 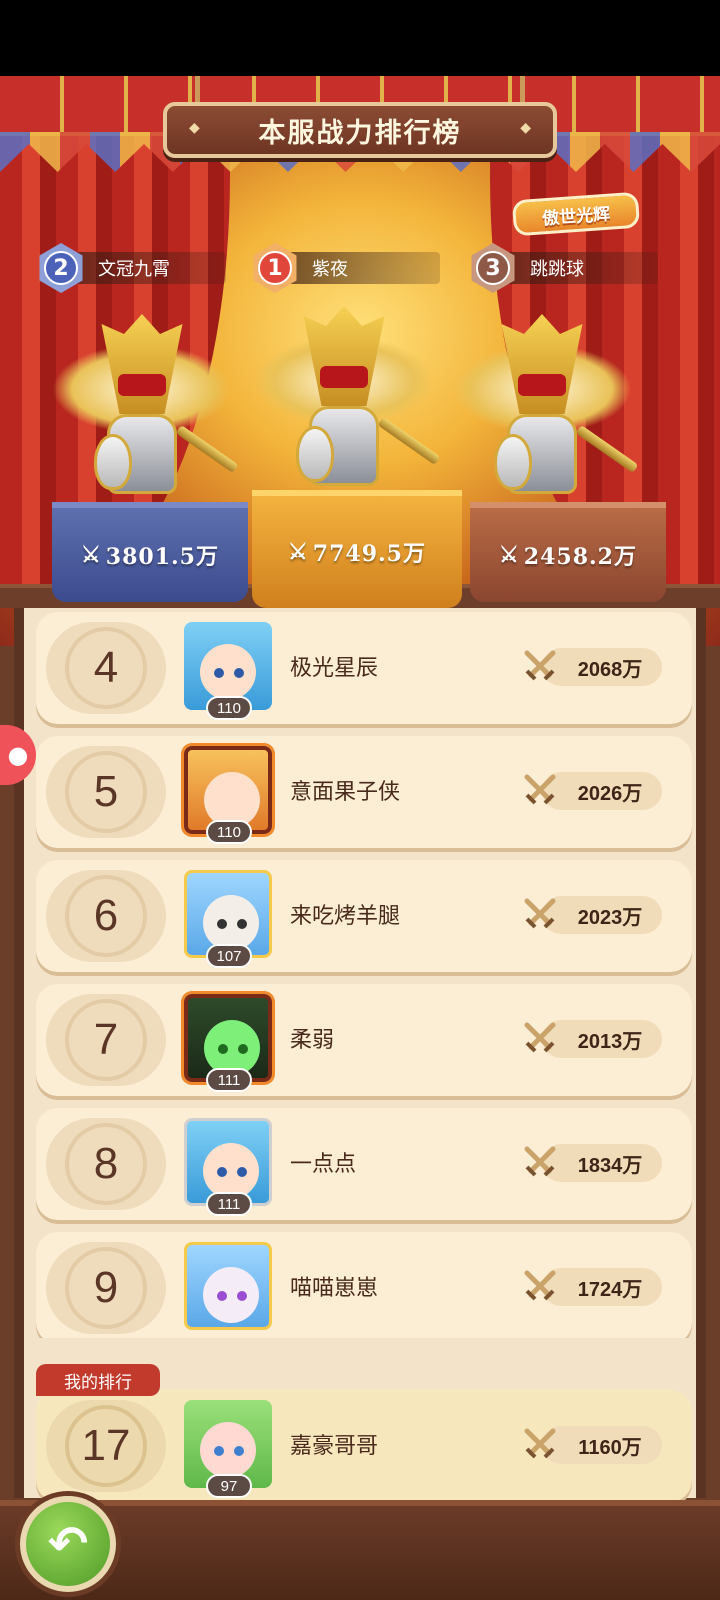 What do you see at coordinates (563, 268) in the screenshot?
I see `top-tag-rank-3: 3 跳跳球` at bounding box center [563, 268].